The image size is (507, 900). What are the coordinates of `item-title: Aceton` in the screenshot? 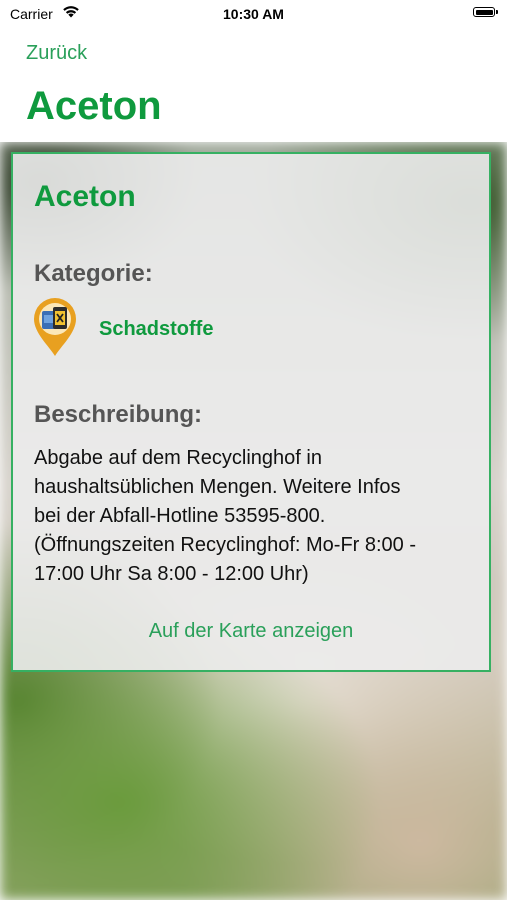 It's located at (85, 196).